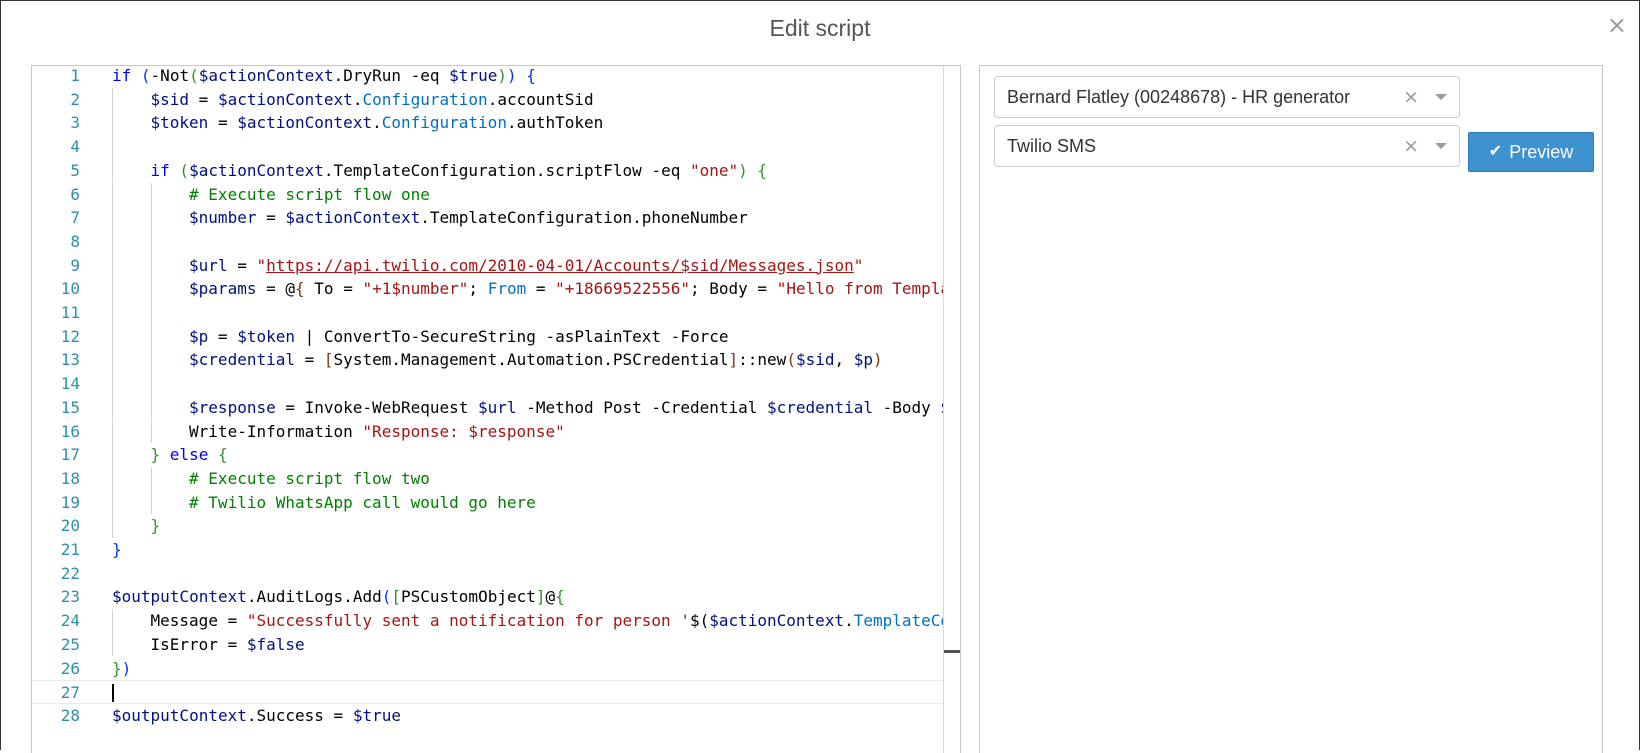 The width and height of the screenshot is (1642, 753). Describe the element at coordinates (528, 479) in the screenshot. I see `line-code: # Execute script flow two` at that location.